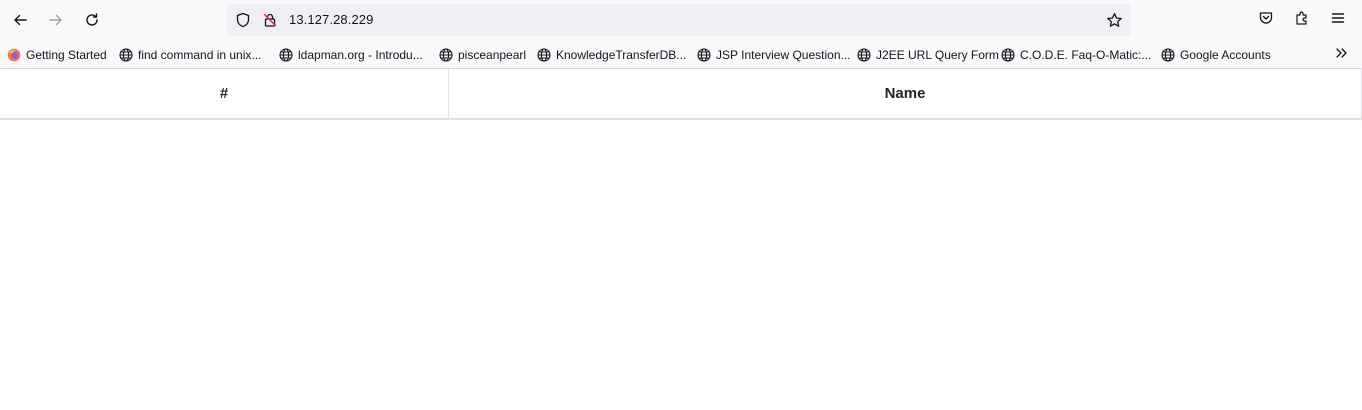  I want to click on pocket-button, so click(1266, 20).